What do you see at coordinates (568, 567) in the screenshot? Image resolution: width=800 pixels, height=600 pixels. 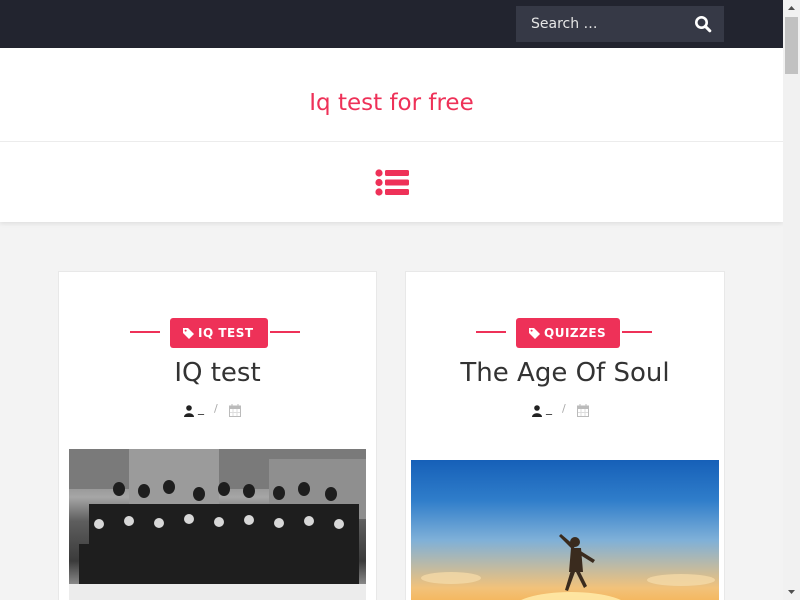 I see `sunset-jump-image` at bounding box center [568, 567].